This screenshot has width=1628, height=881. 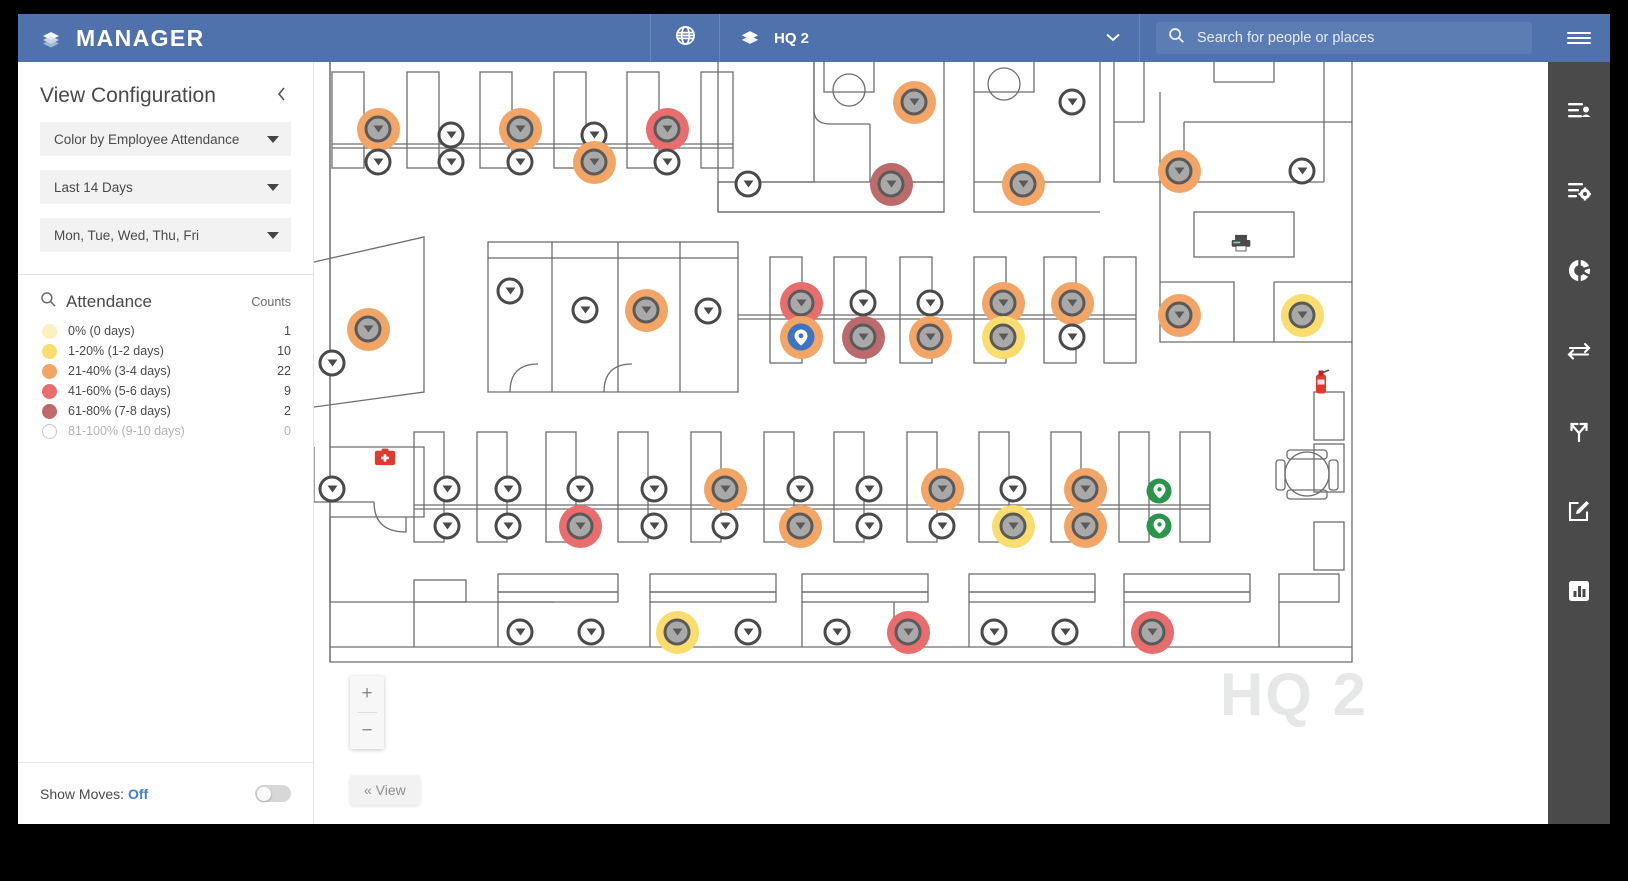 What do you see at coordinates (165, 187) in the screenshot?
I see `date-range-select: Last 14 Days` at bounding box center [165, 187].